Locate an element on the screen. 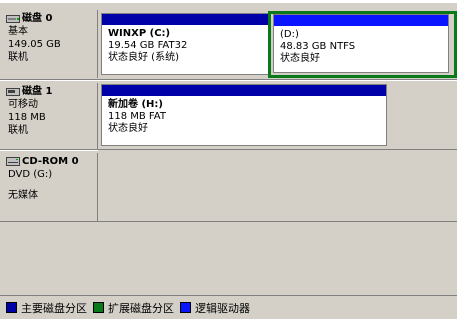 This screenshot has height=319, width=457. row-divider-highlight is located at coordinates (228, 80).